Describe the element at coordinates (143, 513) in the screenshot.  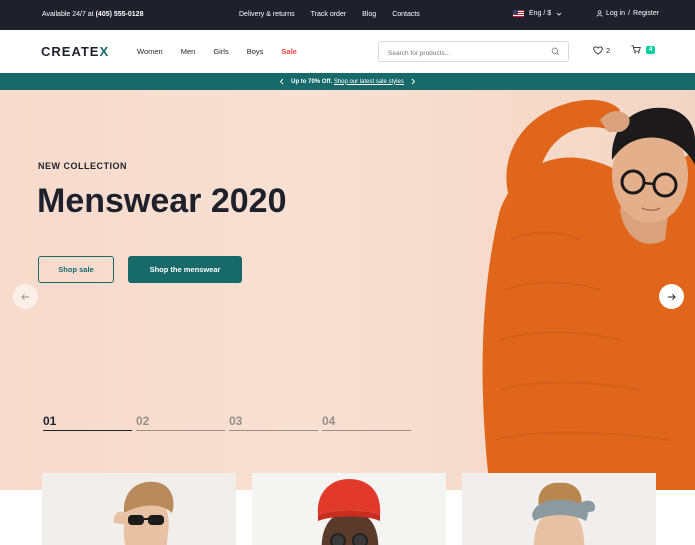
I see `woman-sunglasses-image` at that location.